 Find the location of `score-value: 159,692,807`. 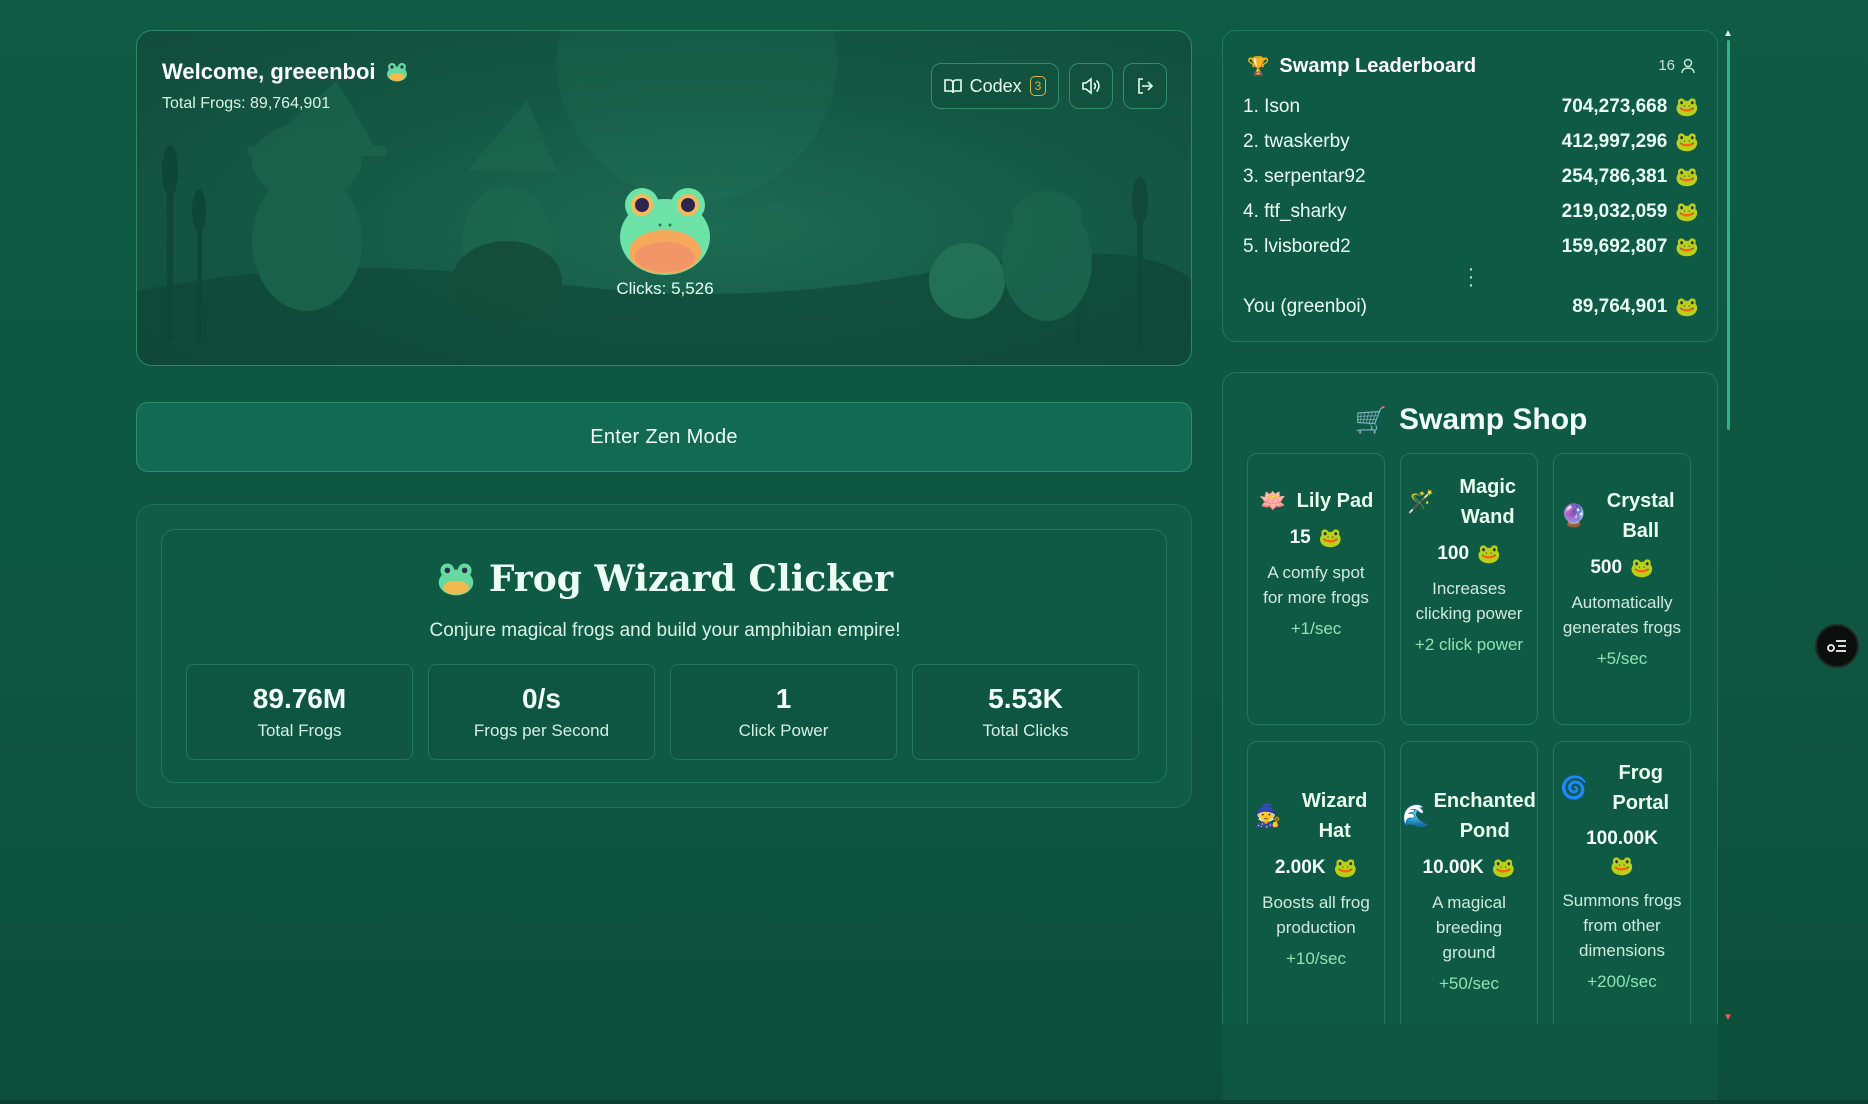

score-value: 159,692,807 is located at coordinates (1614, 246).